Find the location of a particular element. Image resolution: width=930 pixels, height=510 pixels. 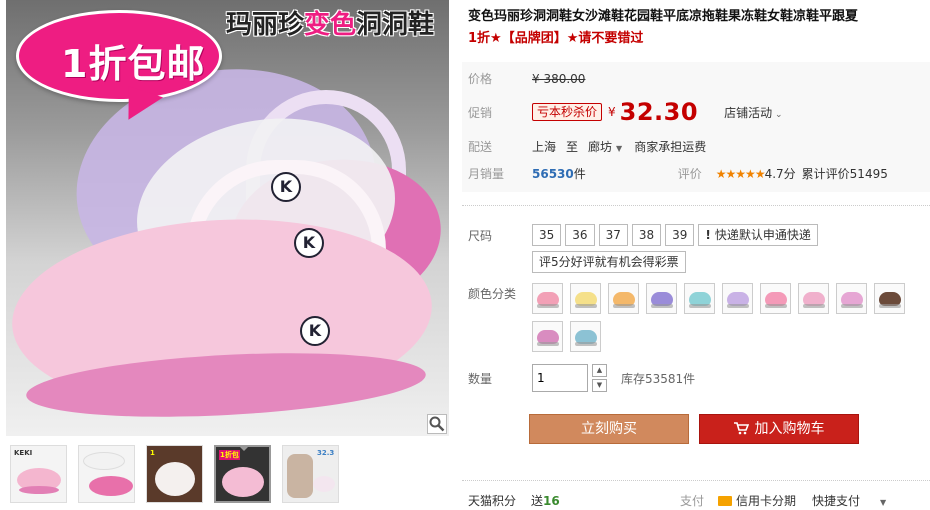

size-label: 尺码 is located at coordinates (480, 235).